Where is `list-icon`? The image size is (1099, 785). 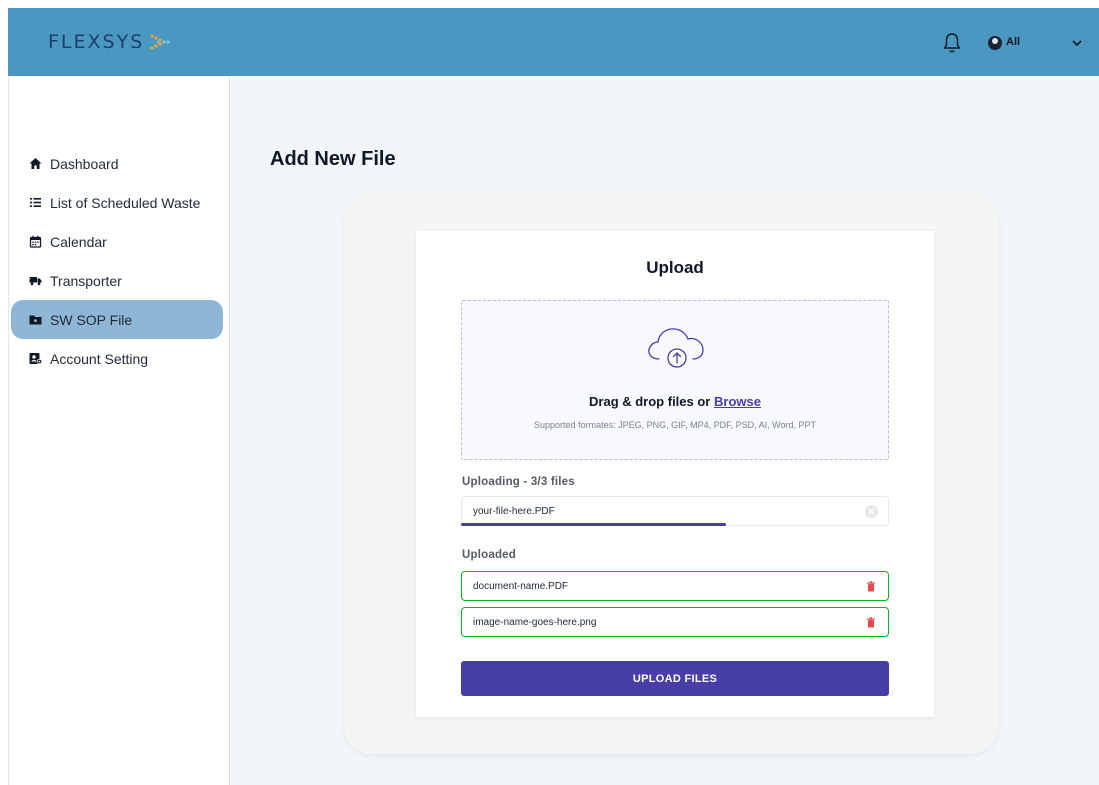 list-icon is located at coordinates (35, 202).